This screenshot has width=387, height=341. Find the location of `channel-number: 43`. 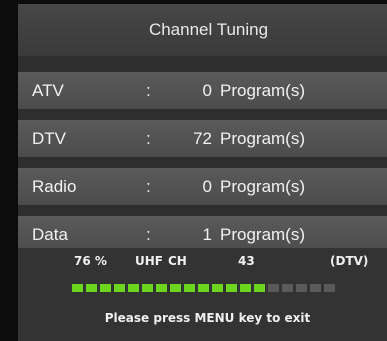

channel-number: 43 is located at coordinates (246, 261).